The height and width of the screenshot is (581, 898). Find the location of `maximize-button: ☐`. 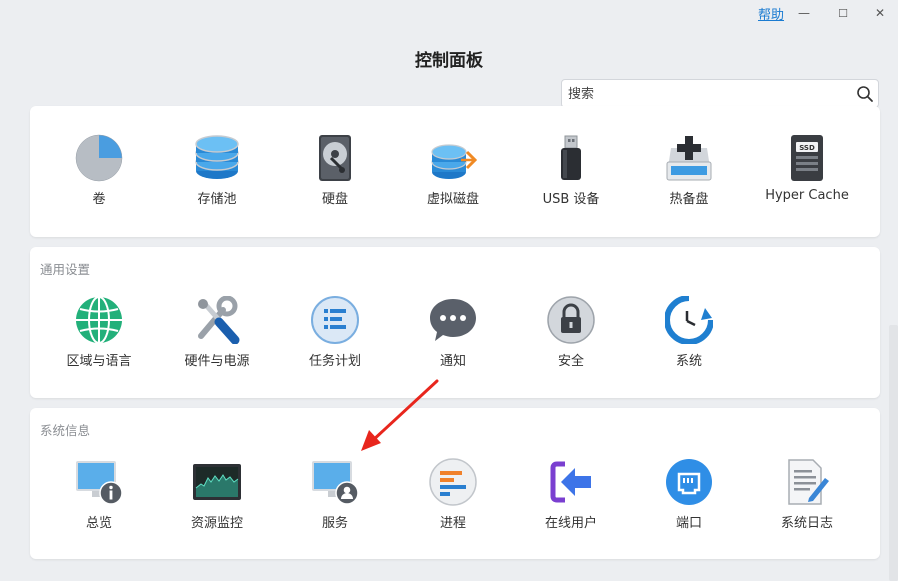

maximize-button: ☐ is located at coordinates (843, 13).